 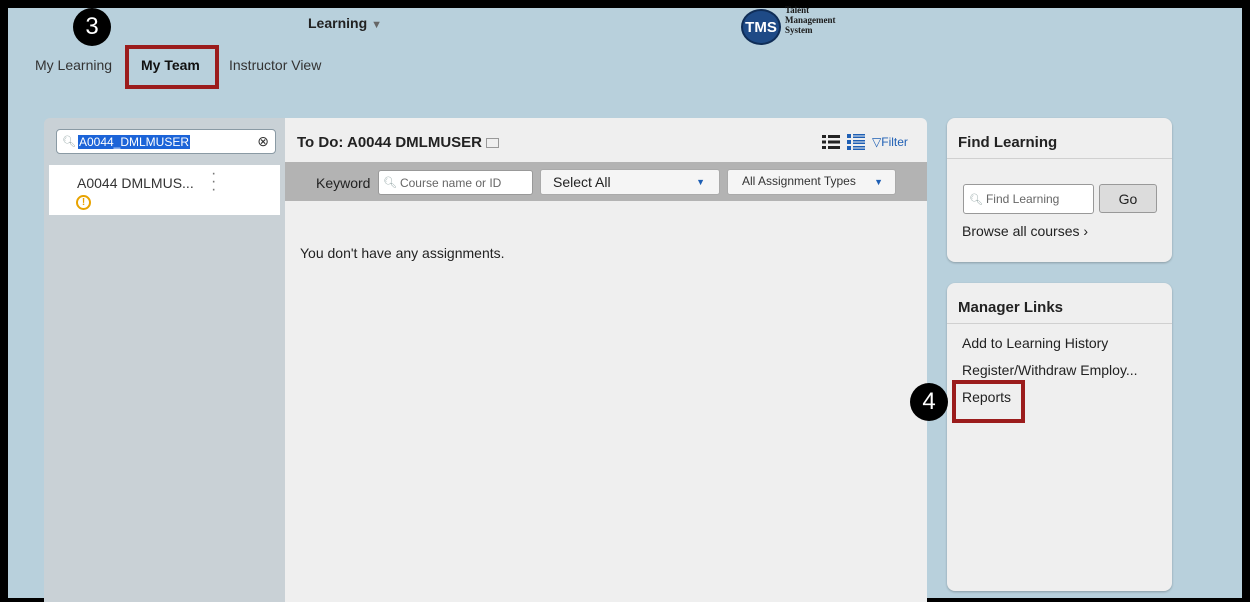 I want to click on select-all-value: Select All, so click(x=582, y=182).